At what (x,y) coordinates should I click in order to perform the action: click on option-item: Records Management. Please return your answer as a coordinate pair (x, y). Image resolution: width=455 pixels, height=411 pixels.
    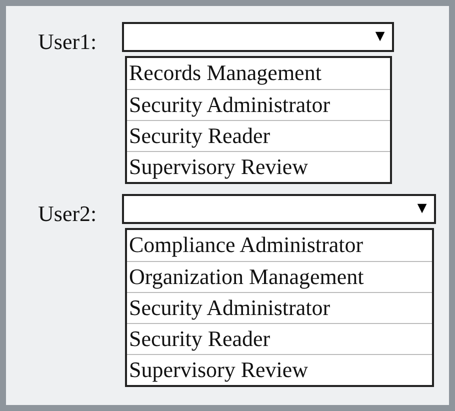
    Looking at the image, I should click on (258, 73).